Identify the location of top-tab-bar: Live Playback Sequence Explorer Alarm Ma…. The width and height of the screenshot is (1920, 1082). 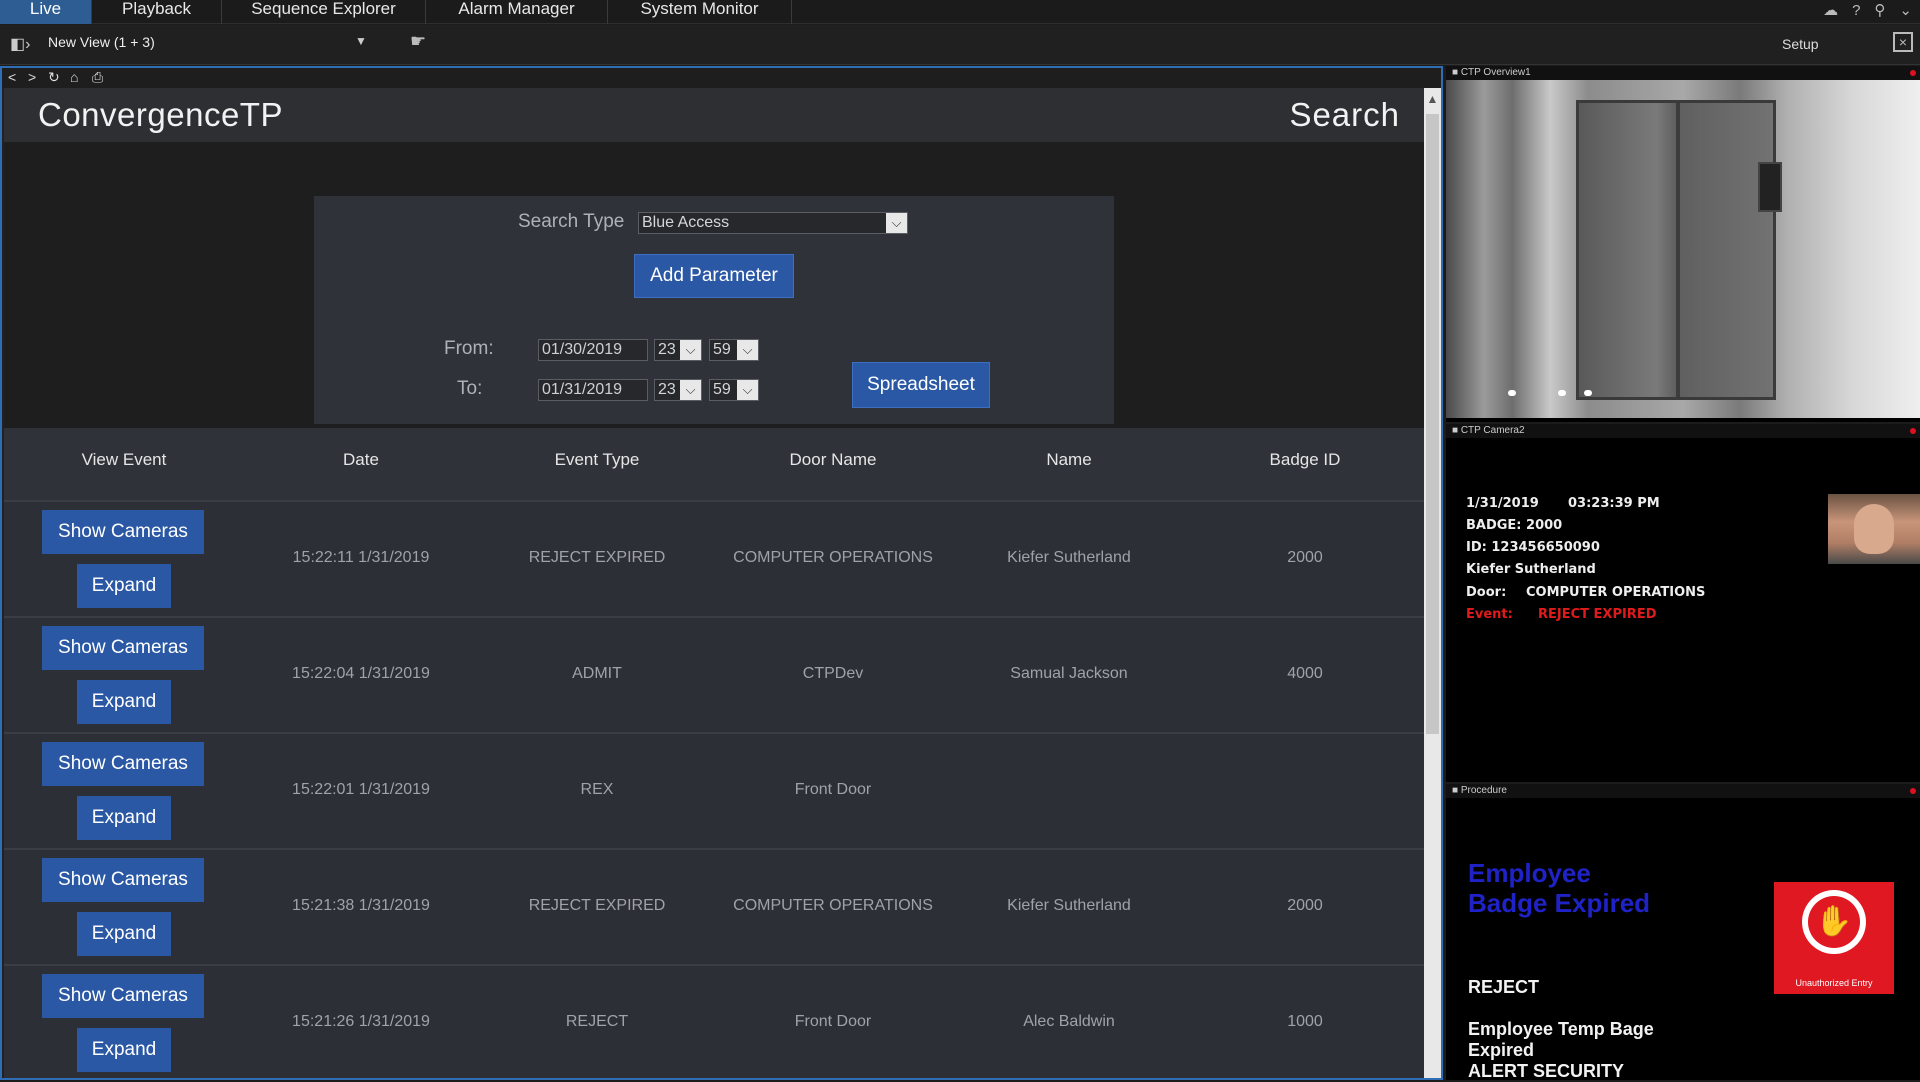
(960, 12).